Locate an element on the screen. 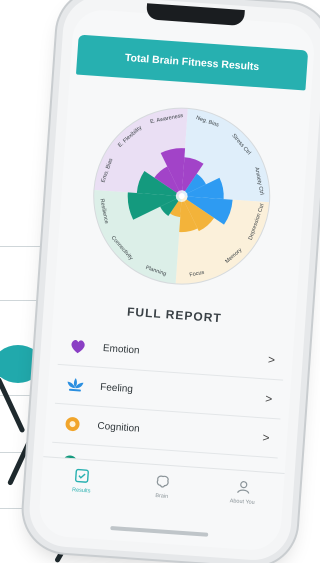  decorative-blob is located at coordinates (21, 364).